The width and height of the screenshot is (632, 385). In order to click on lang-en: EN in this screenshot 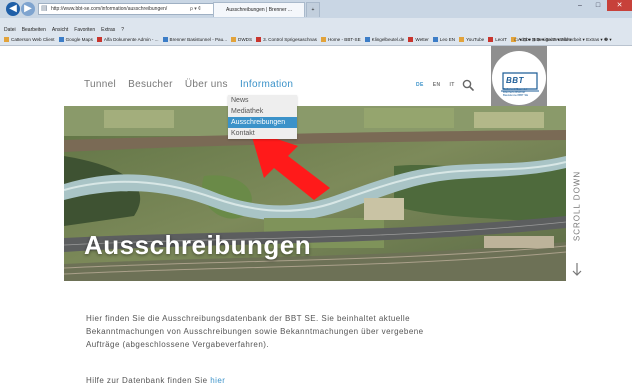, I will do `click(437, 85)`.